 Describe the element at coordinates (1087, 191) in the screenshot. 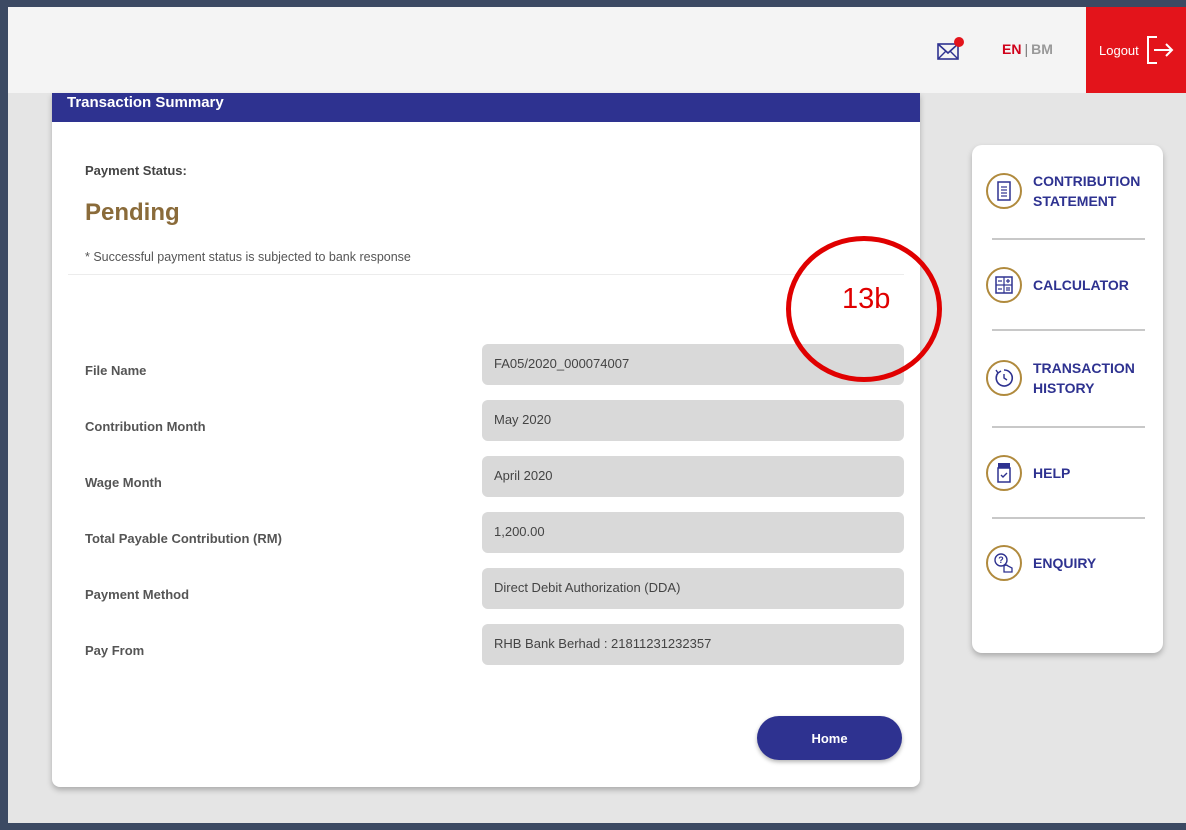

I see `sidebar-item-label: CONTRIBUTION STATEMENT` at that location.